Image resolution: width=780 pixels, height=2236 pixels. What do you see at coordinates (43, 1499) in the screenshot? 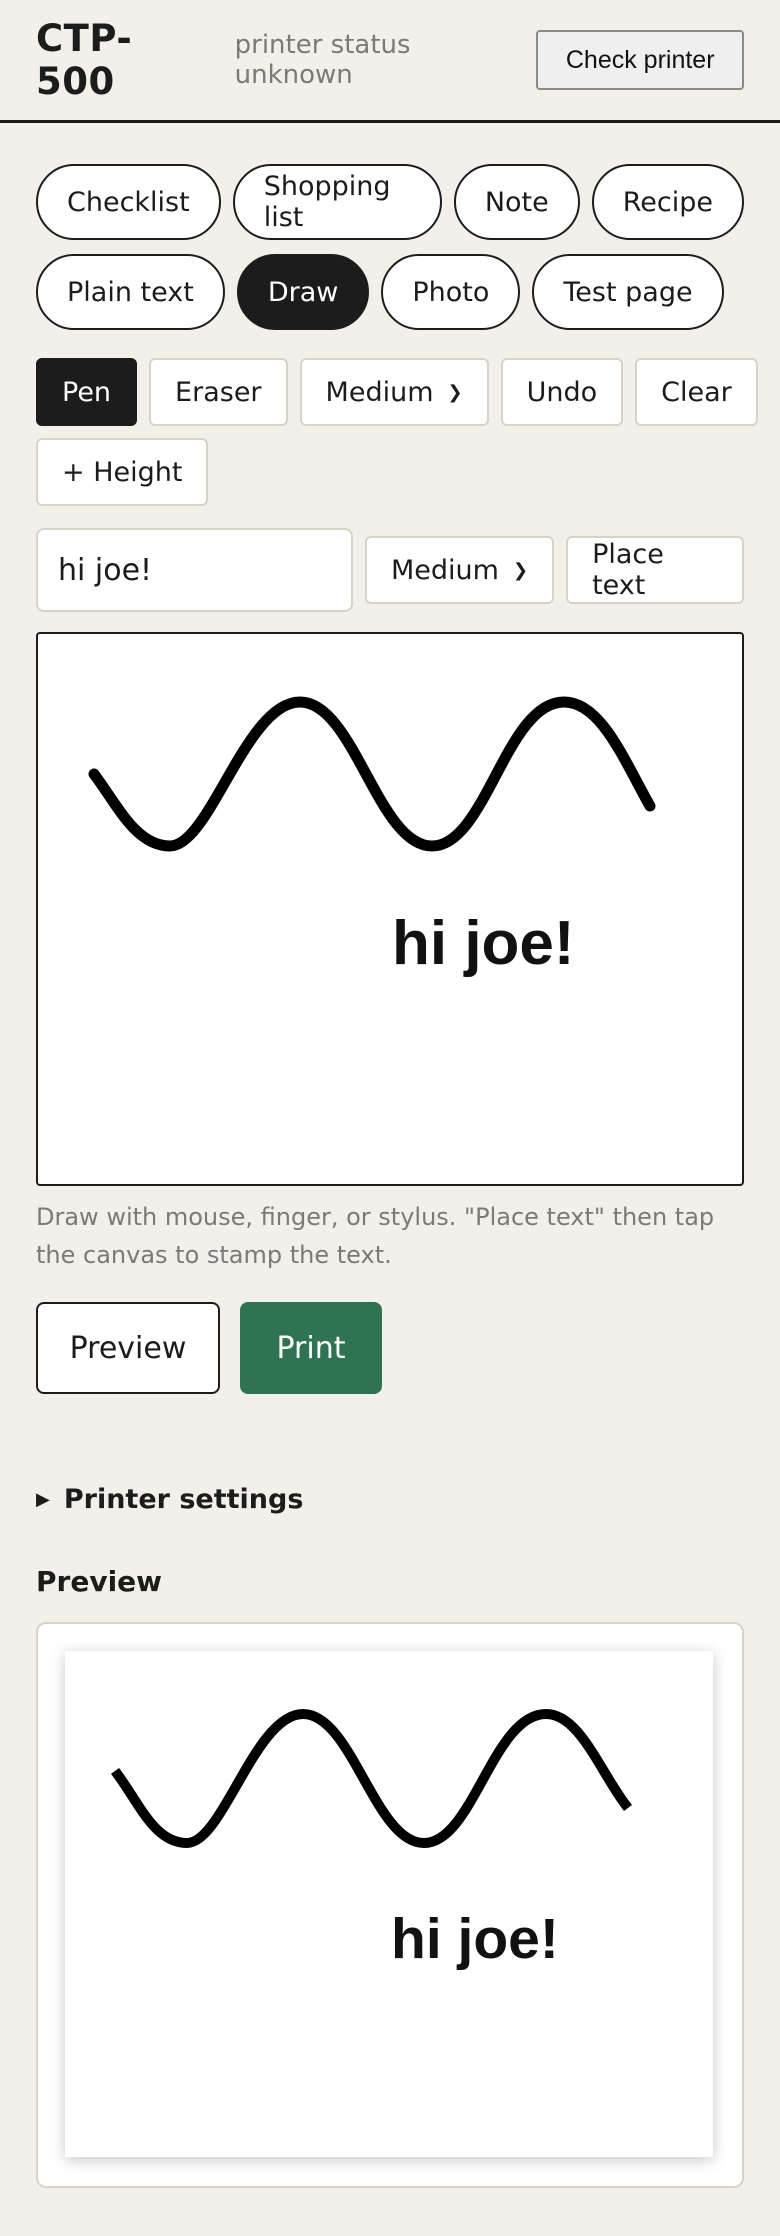
I see `triangle-right-icon: ▶` at bounding box center [43, 1499].